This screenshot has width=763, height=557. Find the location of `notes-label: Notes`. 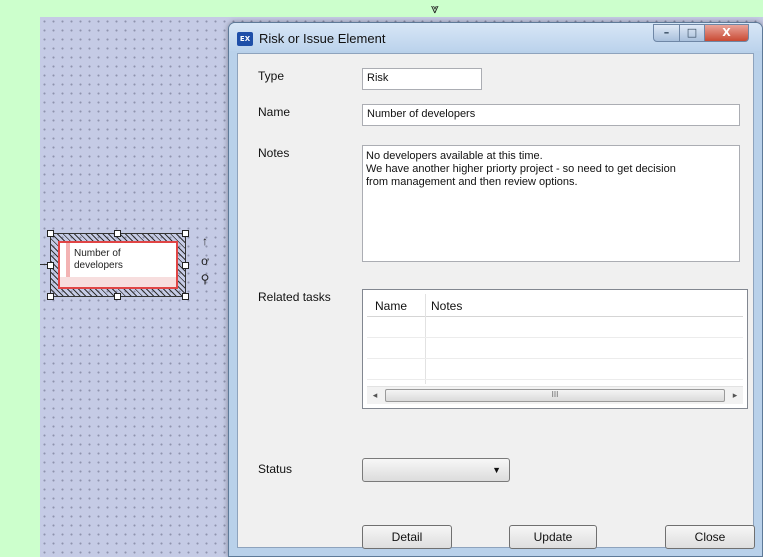

notes-label: Notes is located at coordinates (274, 153).